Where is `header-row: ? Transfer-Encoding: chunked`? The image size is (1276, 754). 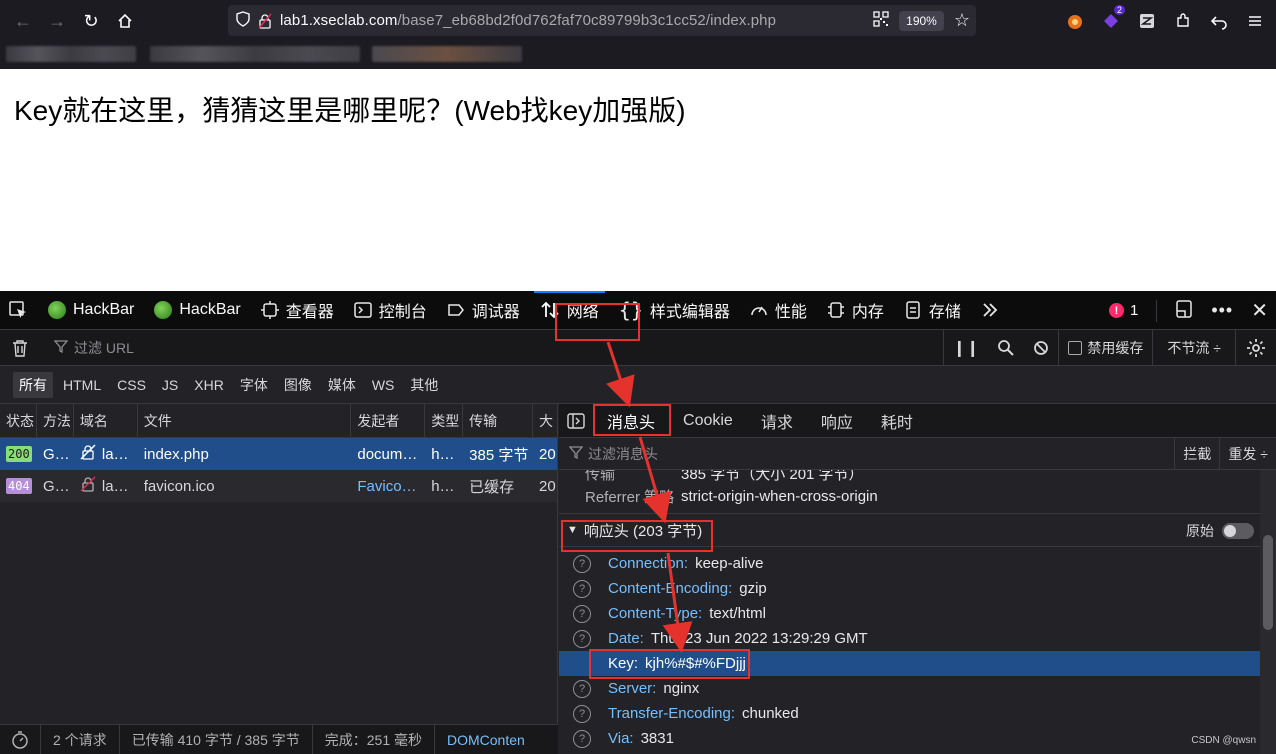 header-row: ? Transfer-Encoding: chunked is located at coordinates (917, 713).